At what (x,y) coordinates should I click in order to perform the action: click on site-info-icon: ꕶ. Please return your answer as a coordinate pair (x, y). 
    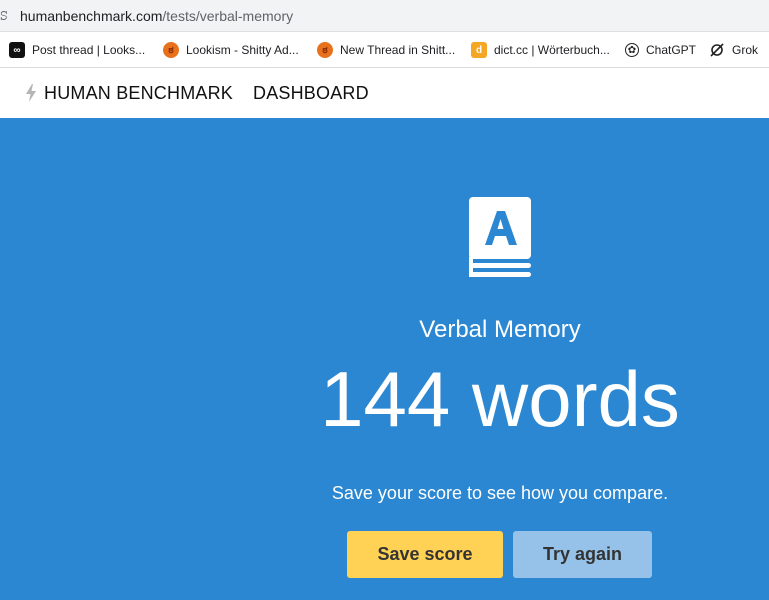
    Looking at the image, I should click on (4, 16).